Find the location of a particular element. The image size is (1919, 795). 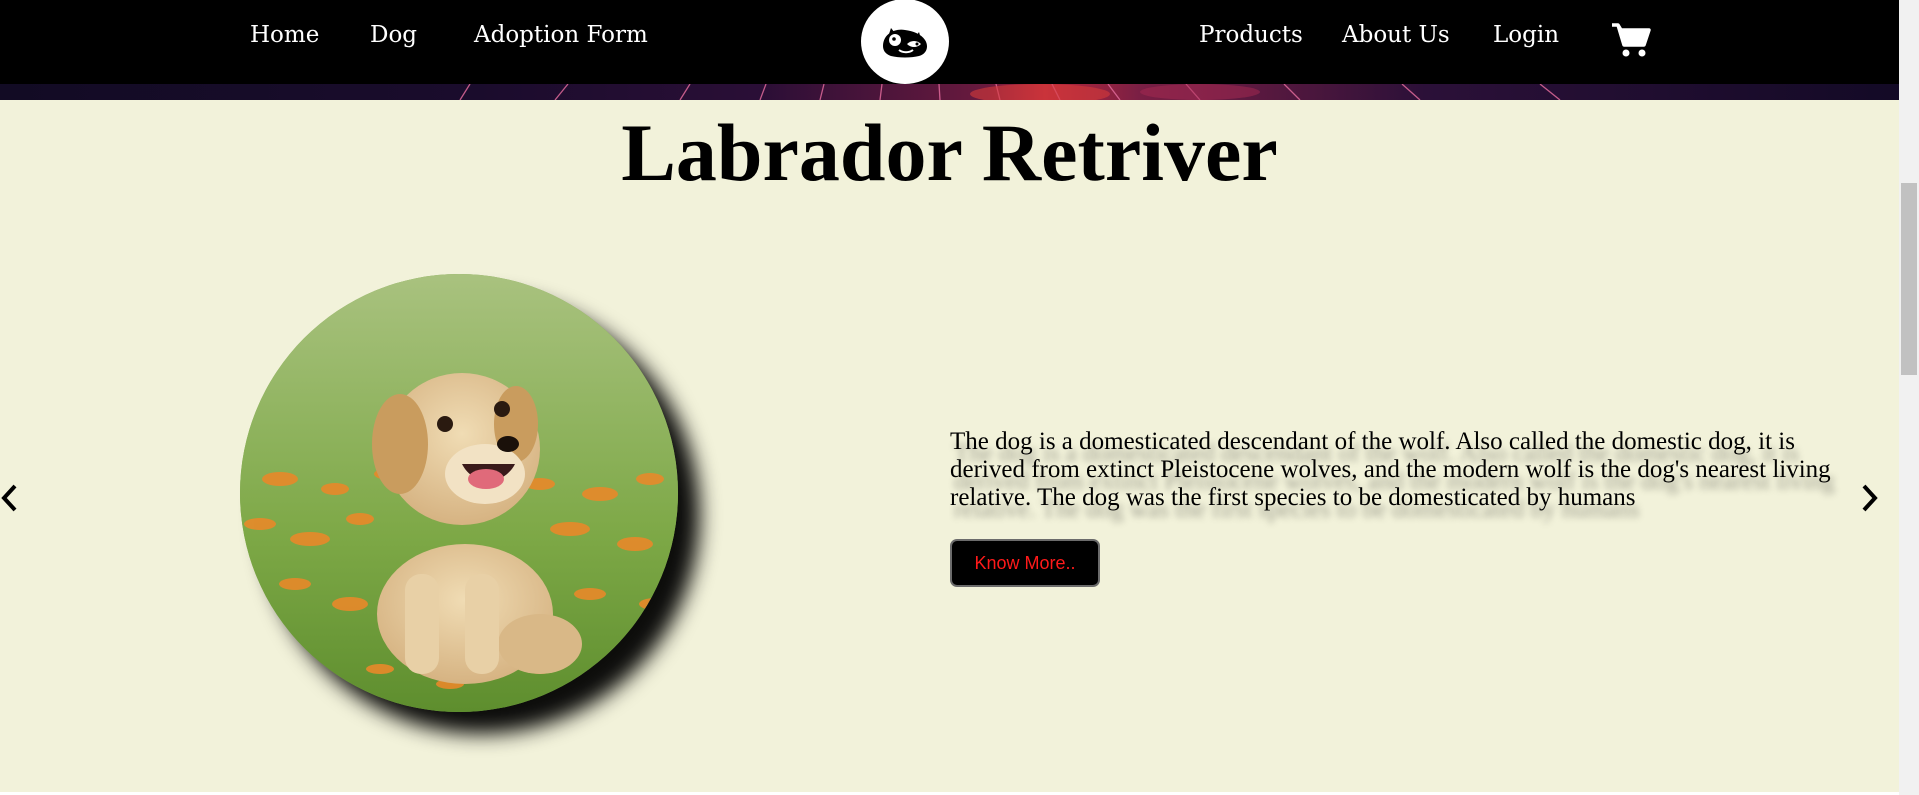

carousel-next-button is located at coordinates (1869, 498).